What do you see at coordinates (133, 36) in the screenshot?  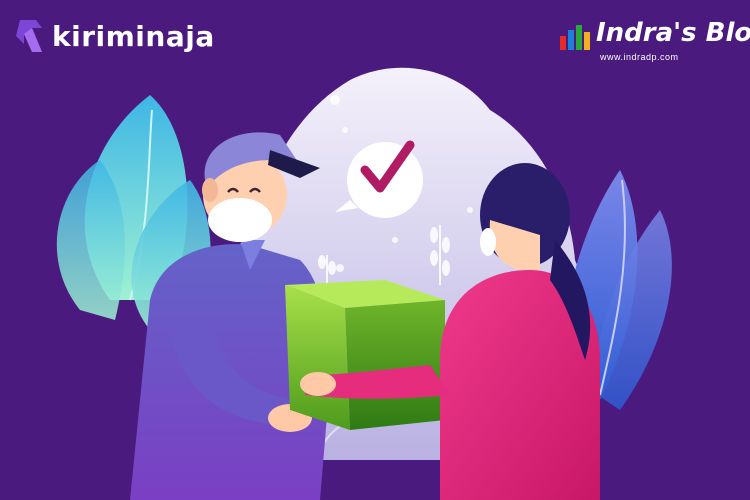 I see `brand-name: kiriminaja` at bounding box center [133, 36].